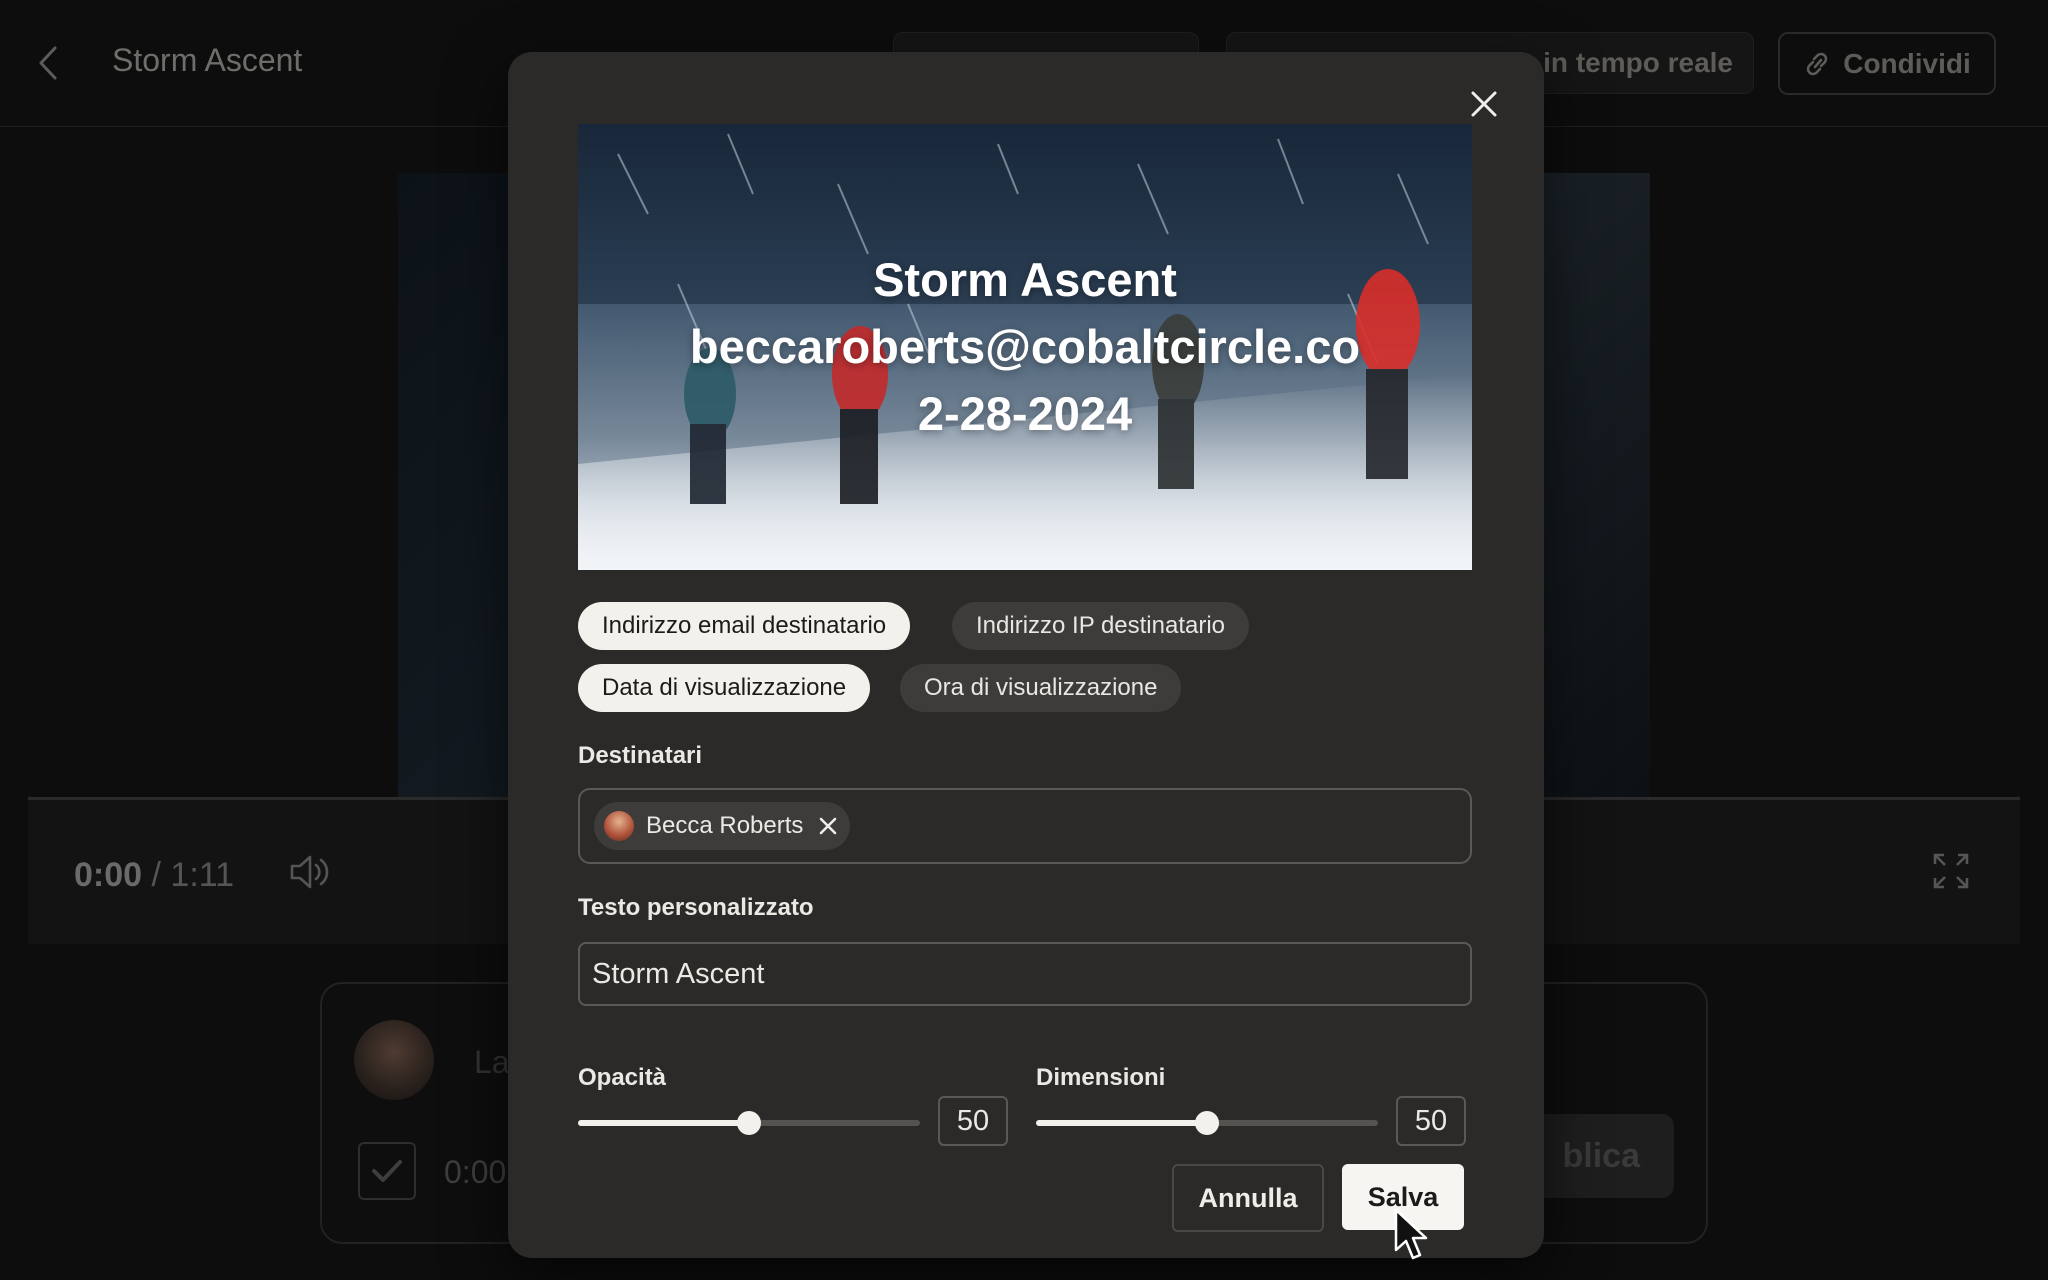 This screenshot has width=2048, height=1280. I want to click on current-time: 0:00, so click(108, 875).